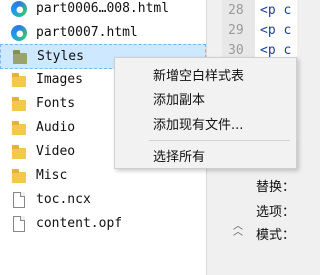 The image size is (320, 275). I want to click on tree-item-label: toc.ncx, so click(63, 199).